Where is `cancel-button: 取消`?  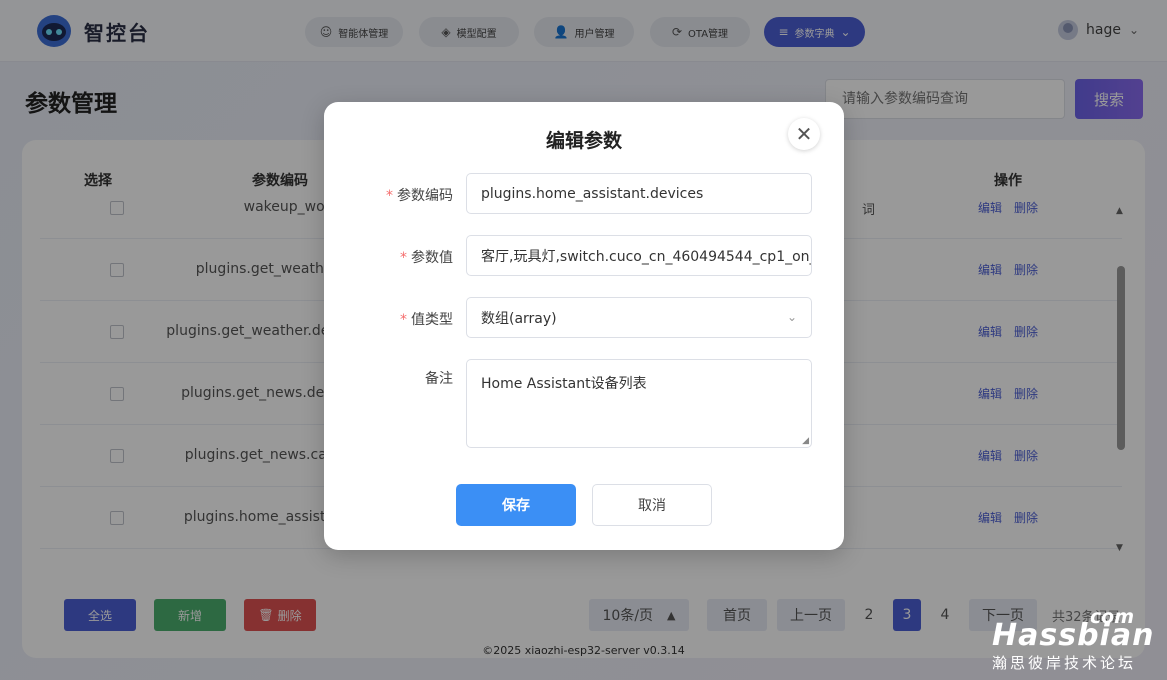
cancel-button: 取消 is located at coordinates (652, 505).